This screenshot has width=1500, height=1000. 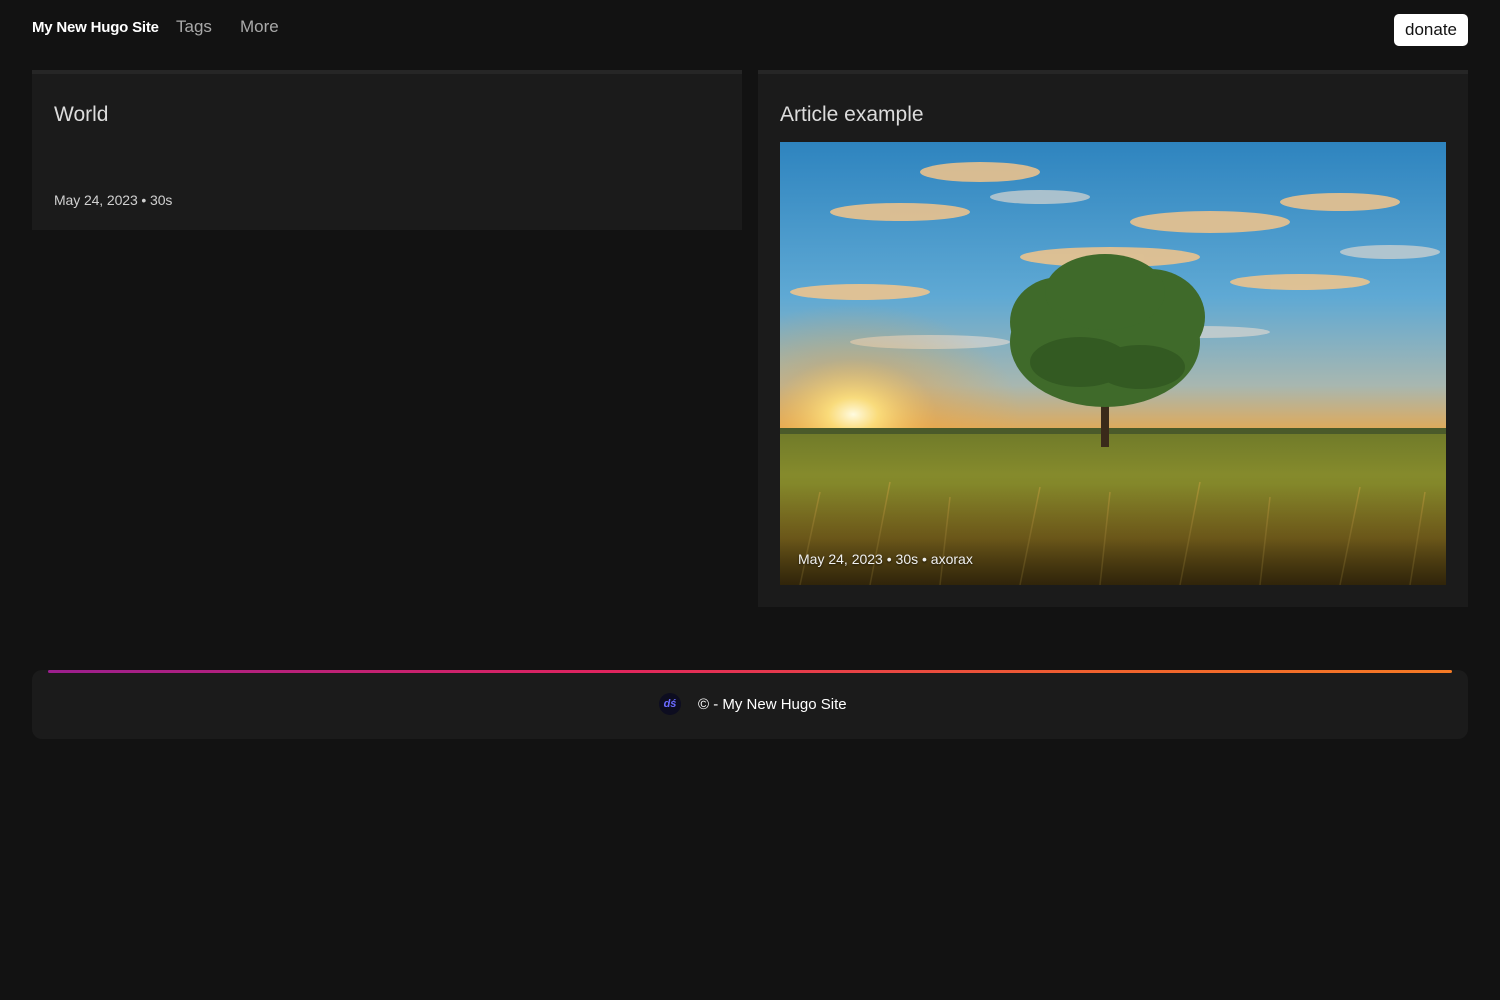 I want to click on post-meta: May 24, 2023 • 30s • axorax, so click(x=885, y=559).